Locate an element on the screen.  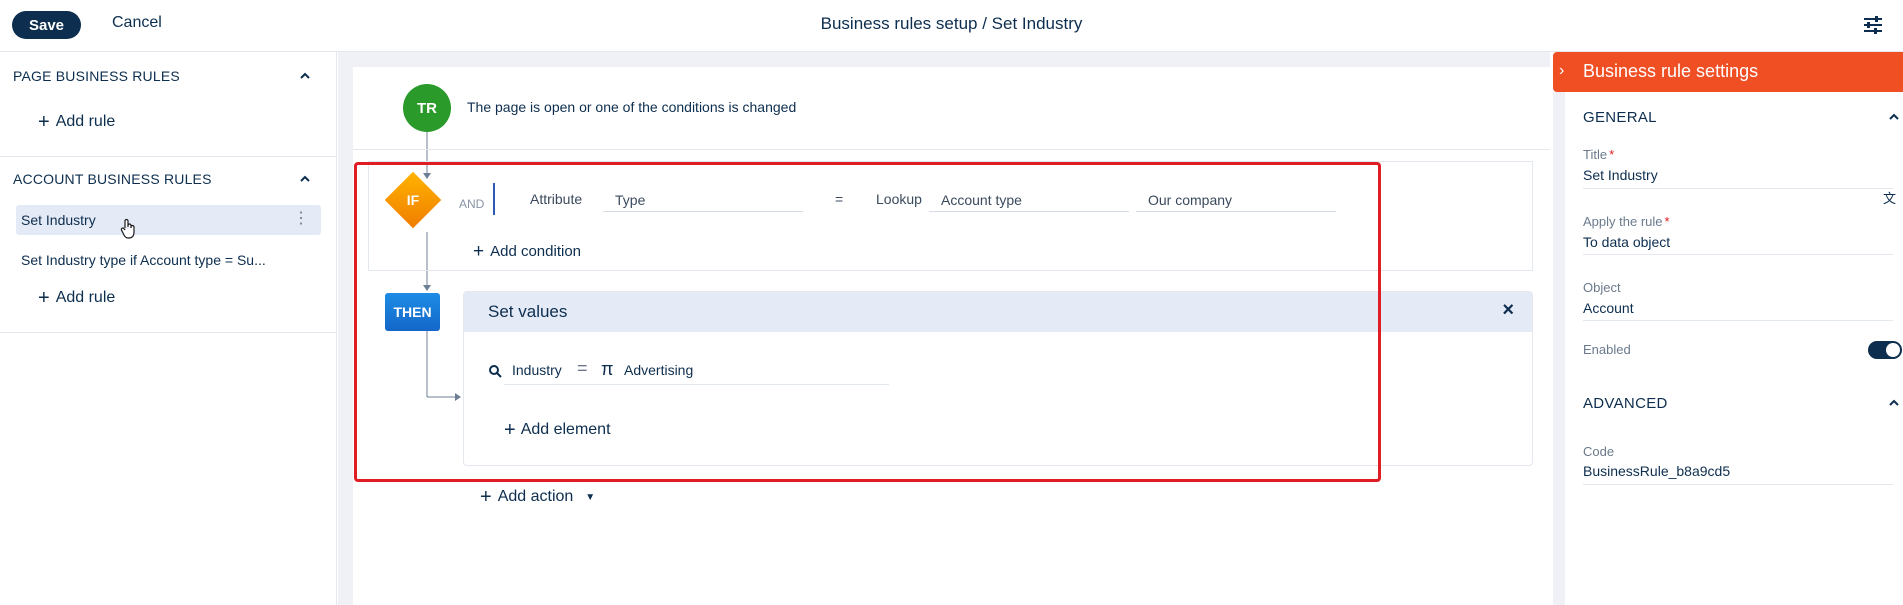
account-rules-heading: ACCOUNT BUSINESS RULES is located at coordinates (112, 179).